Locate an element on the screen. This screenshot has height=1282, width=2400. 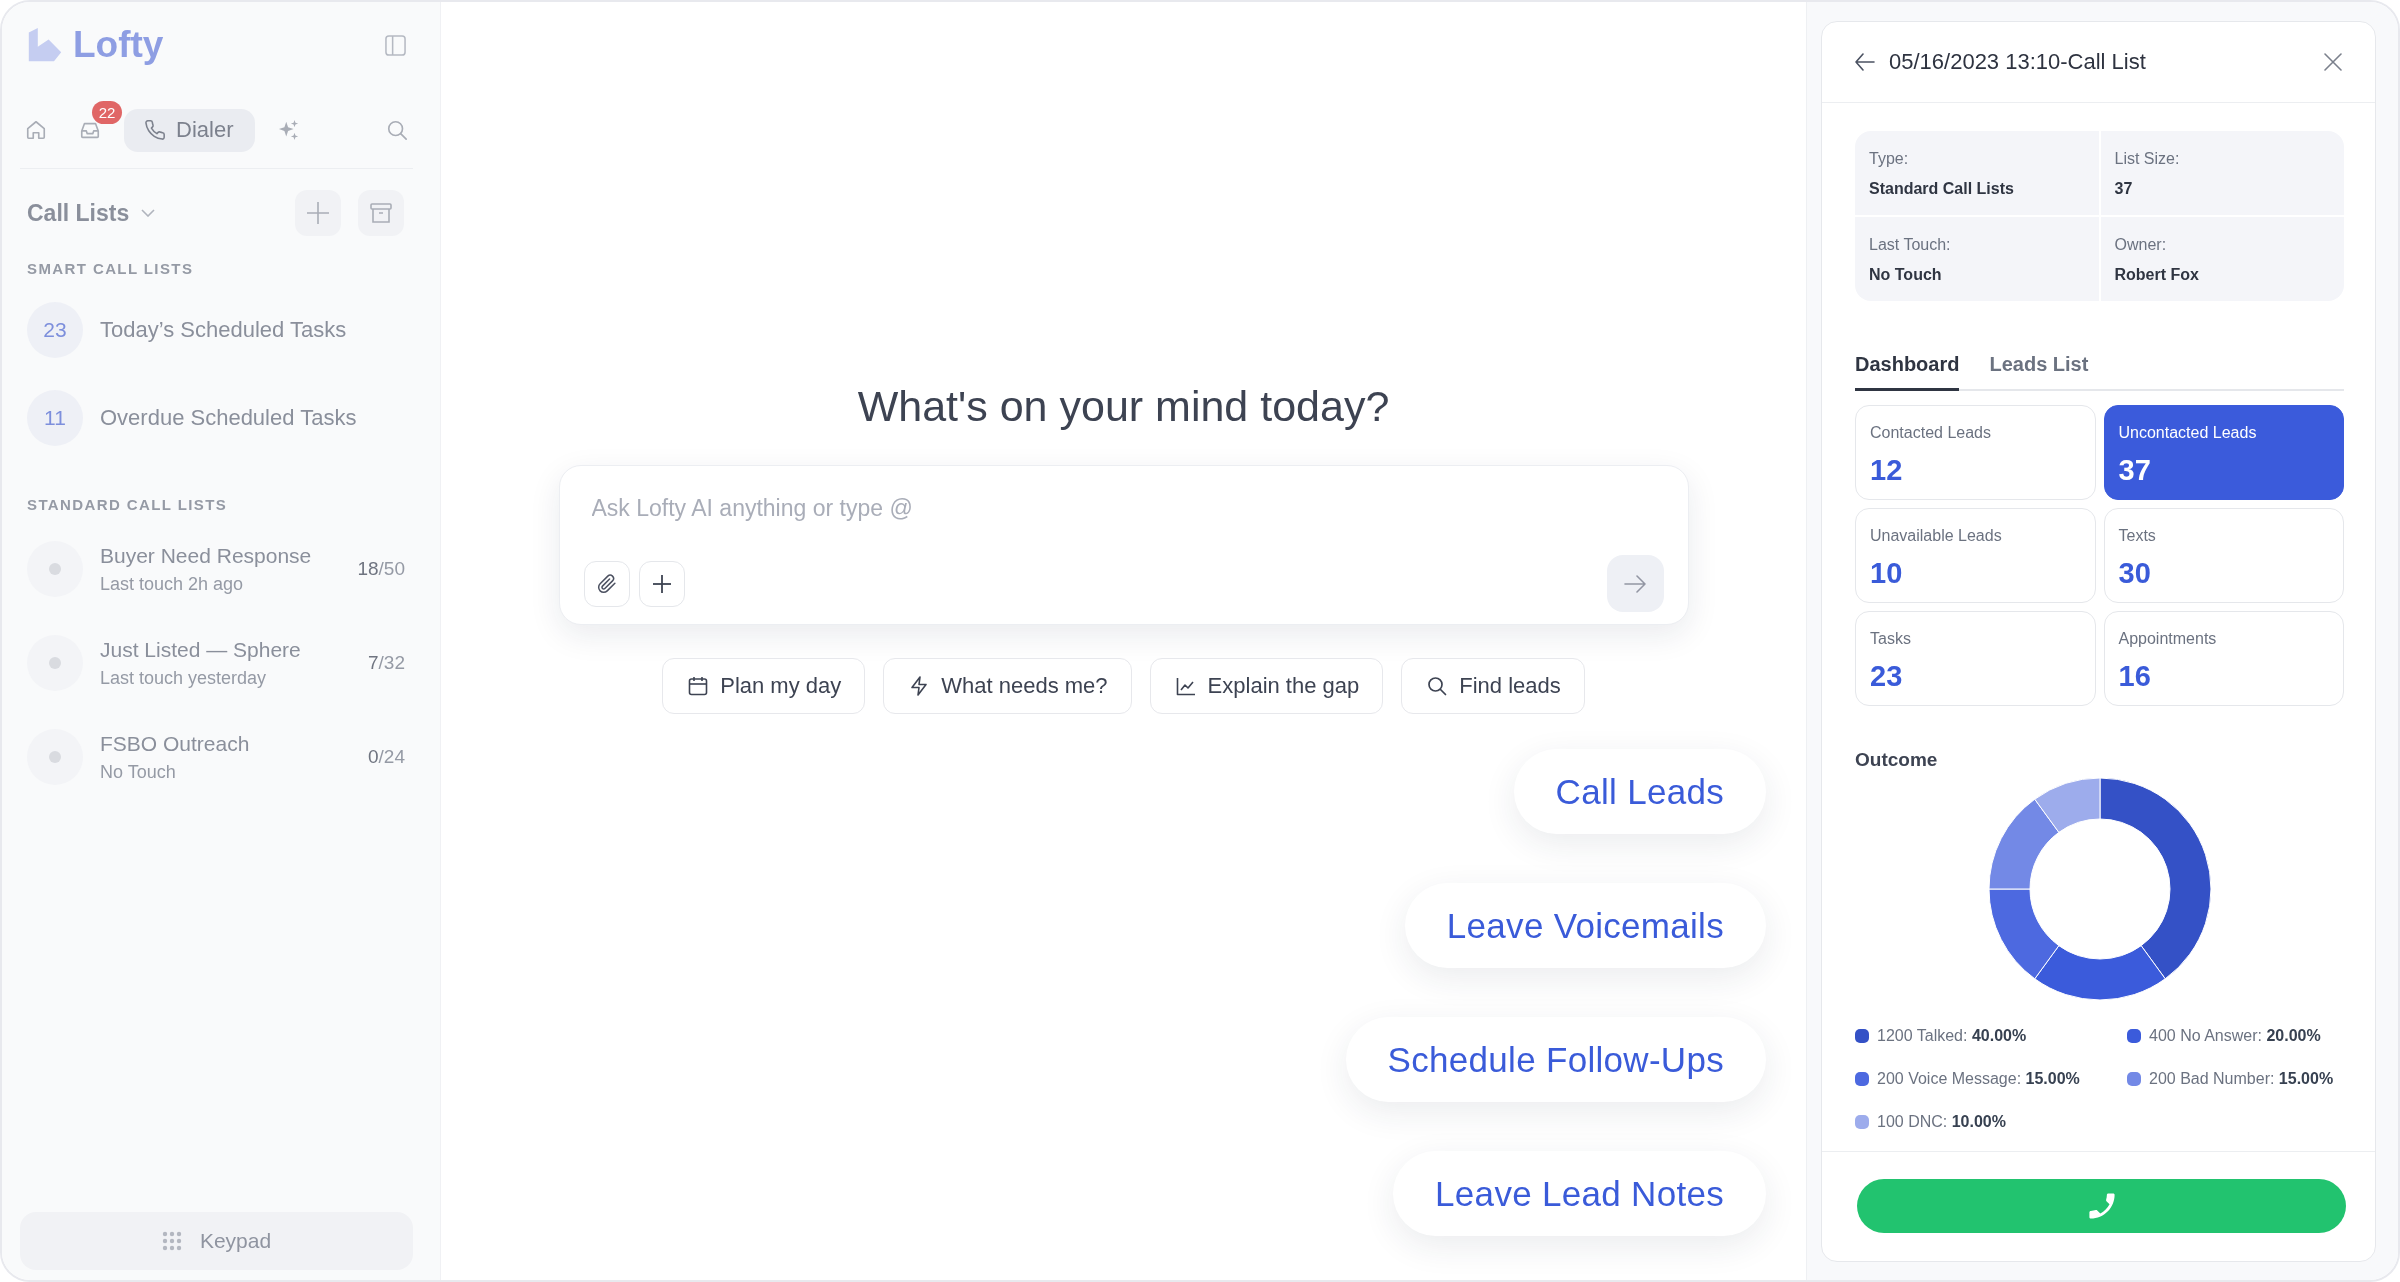
chart-icon is located at coordinates (1185, 686).